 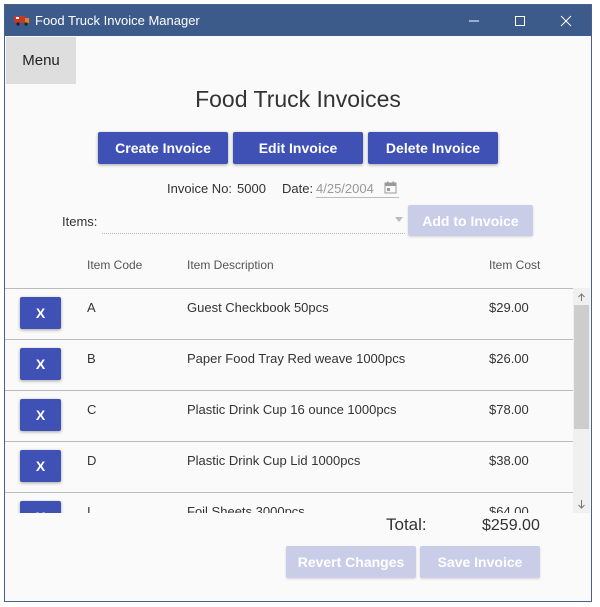 What do you see at coordinates (91, 358) in the screenshot?
I see `item-code: B` at bounding box center [91, 358].